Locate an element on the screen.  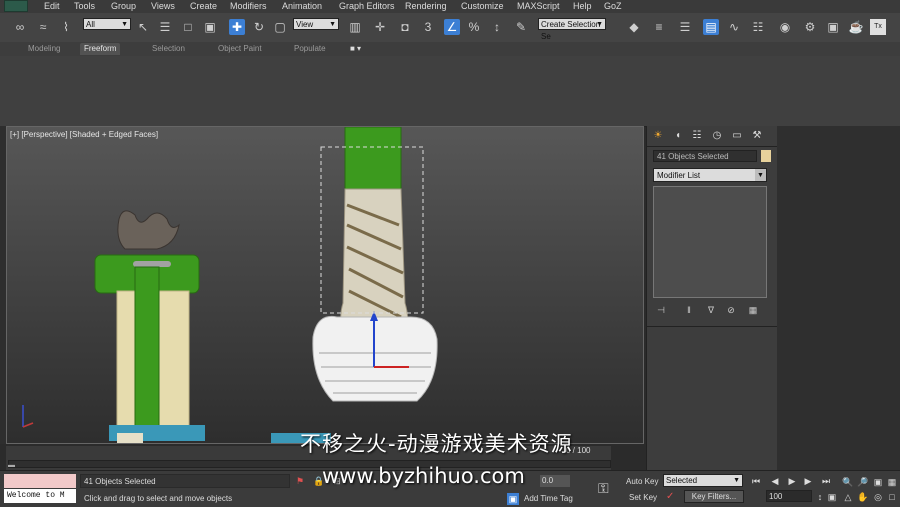
tab-modeling: Modeling is located at coordinates (44, 49).